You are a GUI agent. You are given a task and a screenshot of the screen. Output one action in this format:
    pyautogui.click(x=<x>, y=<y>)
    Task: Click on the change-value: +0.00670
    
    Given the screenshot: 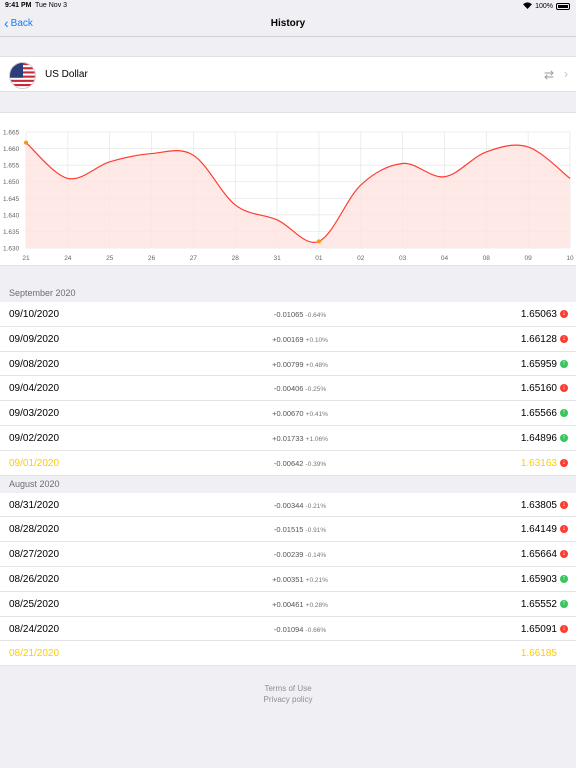 What is the action you would take?
    pyautogui.click(x=288, y=414)
    